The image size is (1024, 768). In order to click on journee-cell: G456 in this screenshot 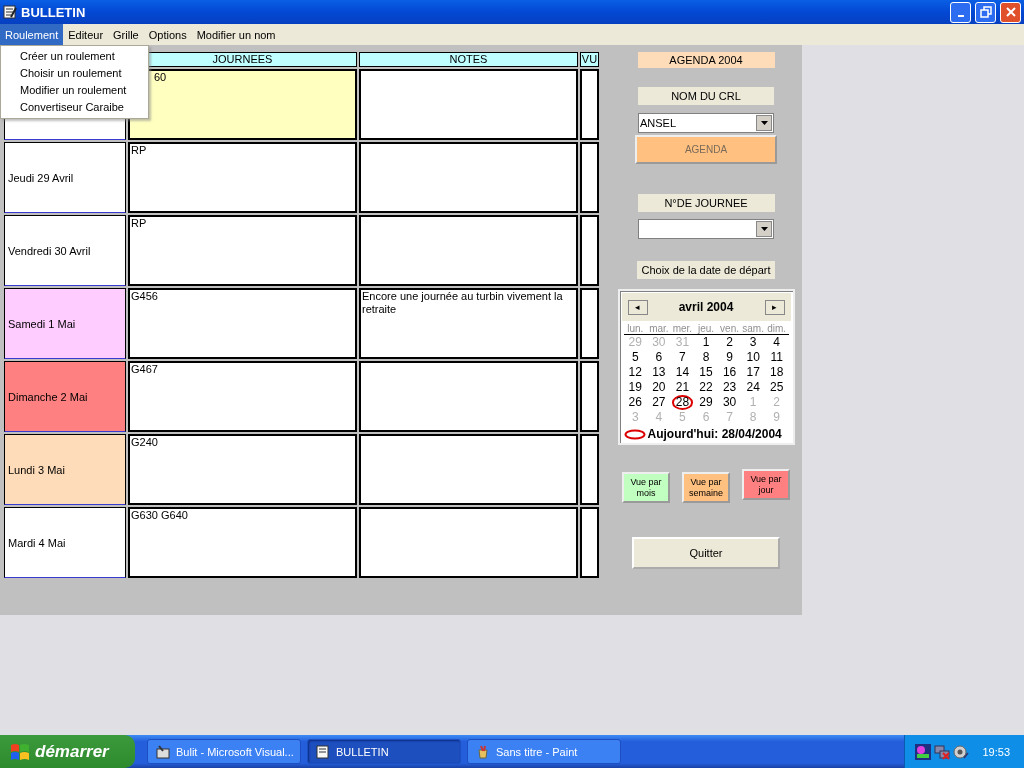, I will do `click(242, 323)`.